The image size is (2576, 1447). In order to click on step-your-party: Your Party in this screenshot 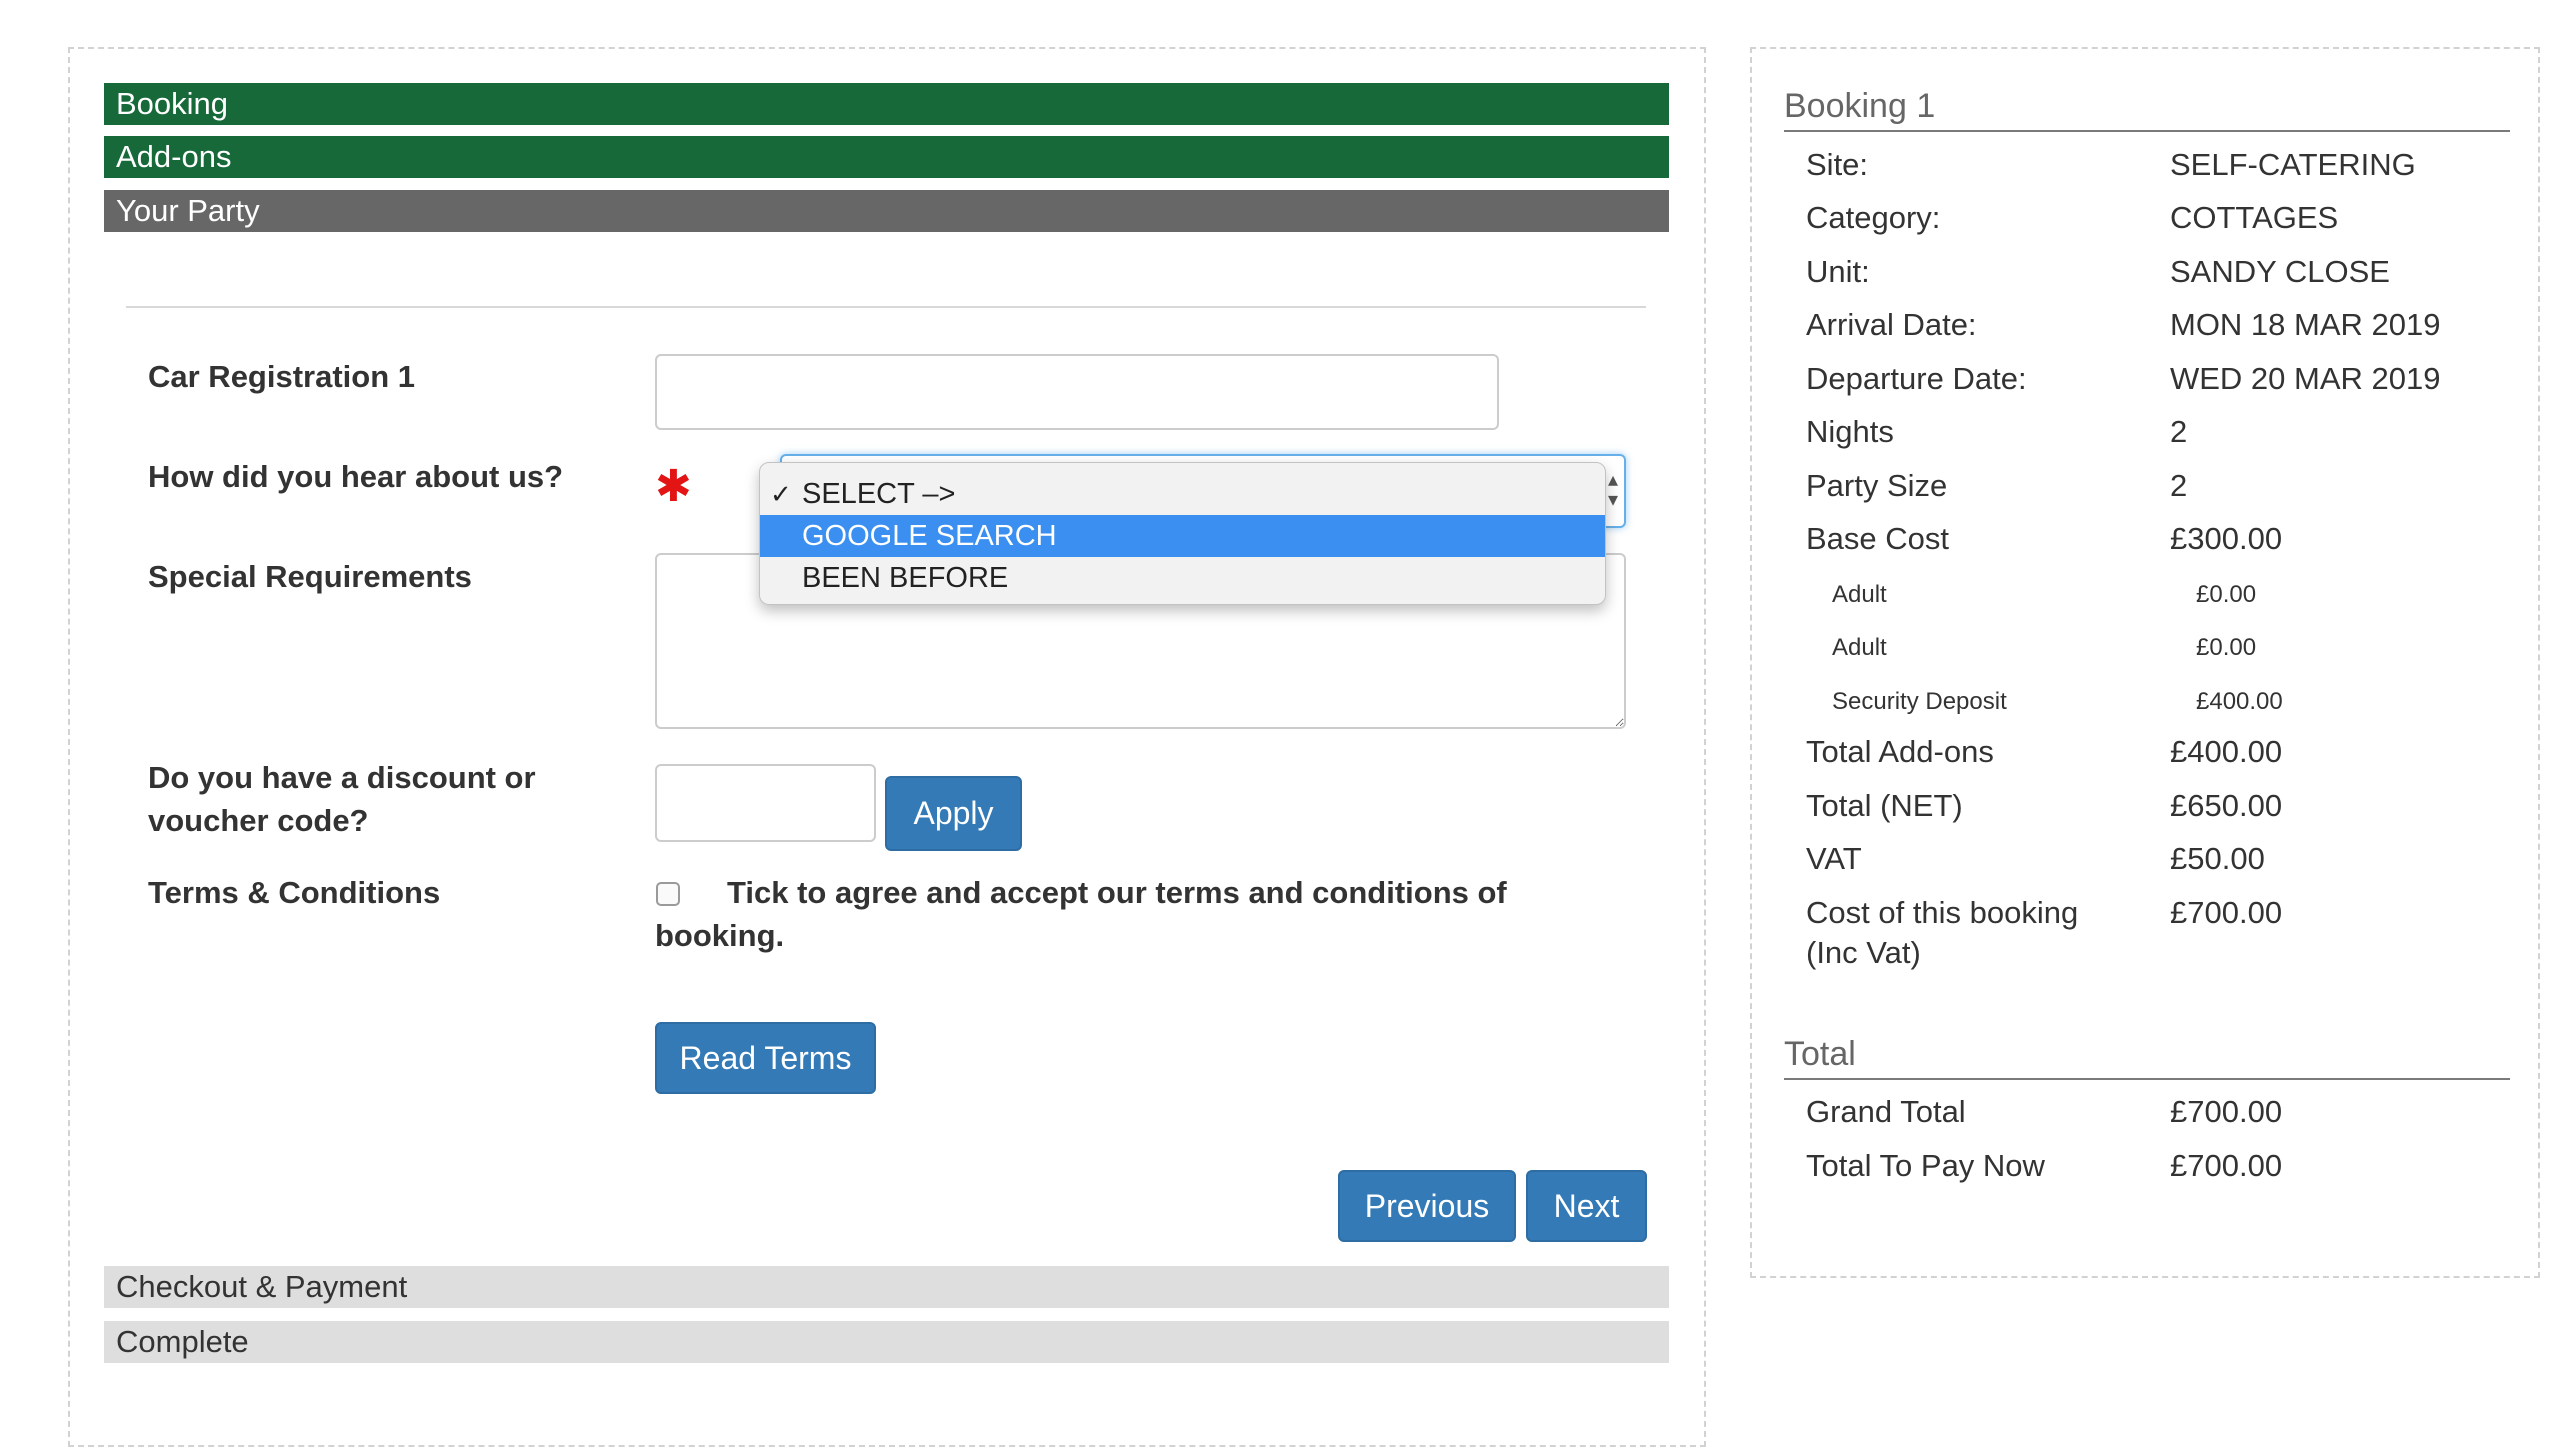, I will do `click(886, 211)`.